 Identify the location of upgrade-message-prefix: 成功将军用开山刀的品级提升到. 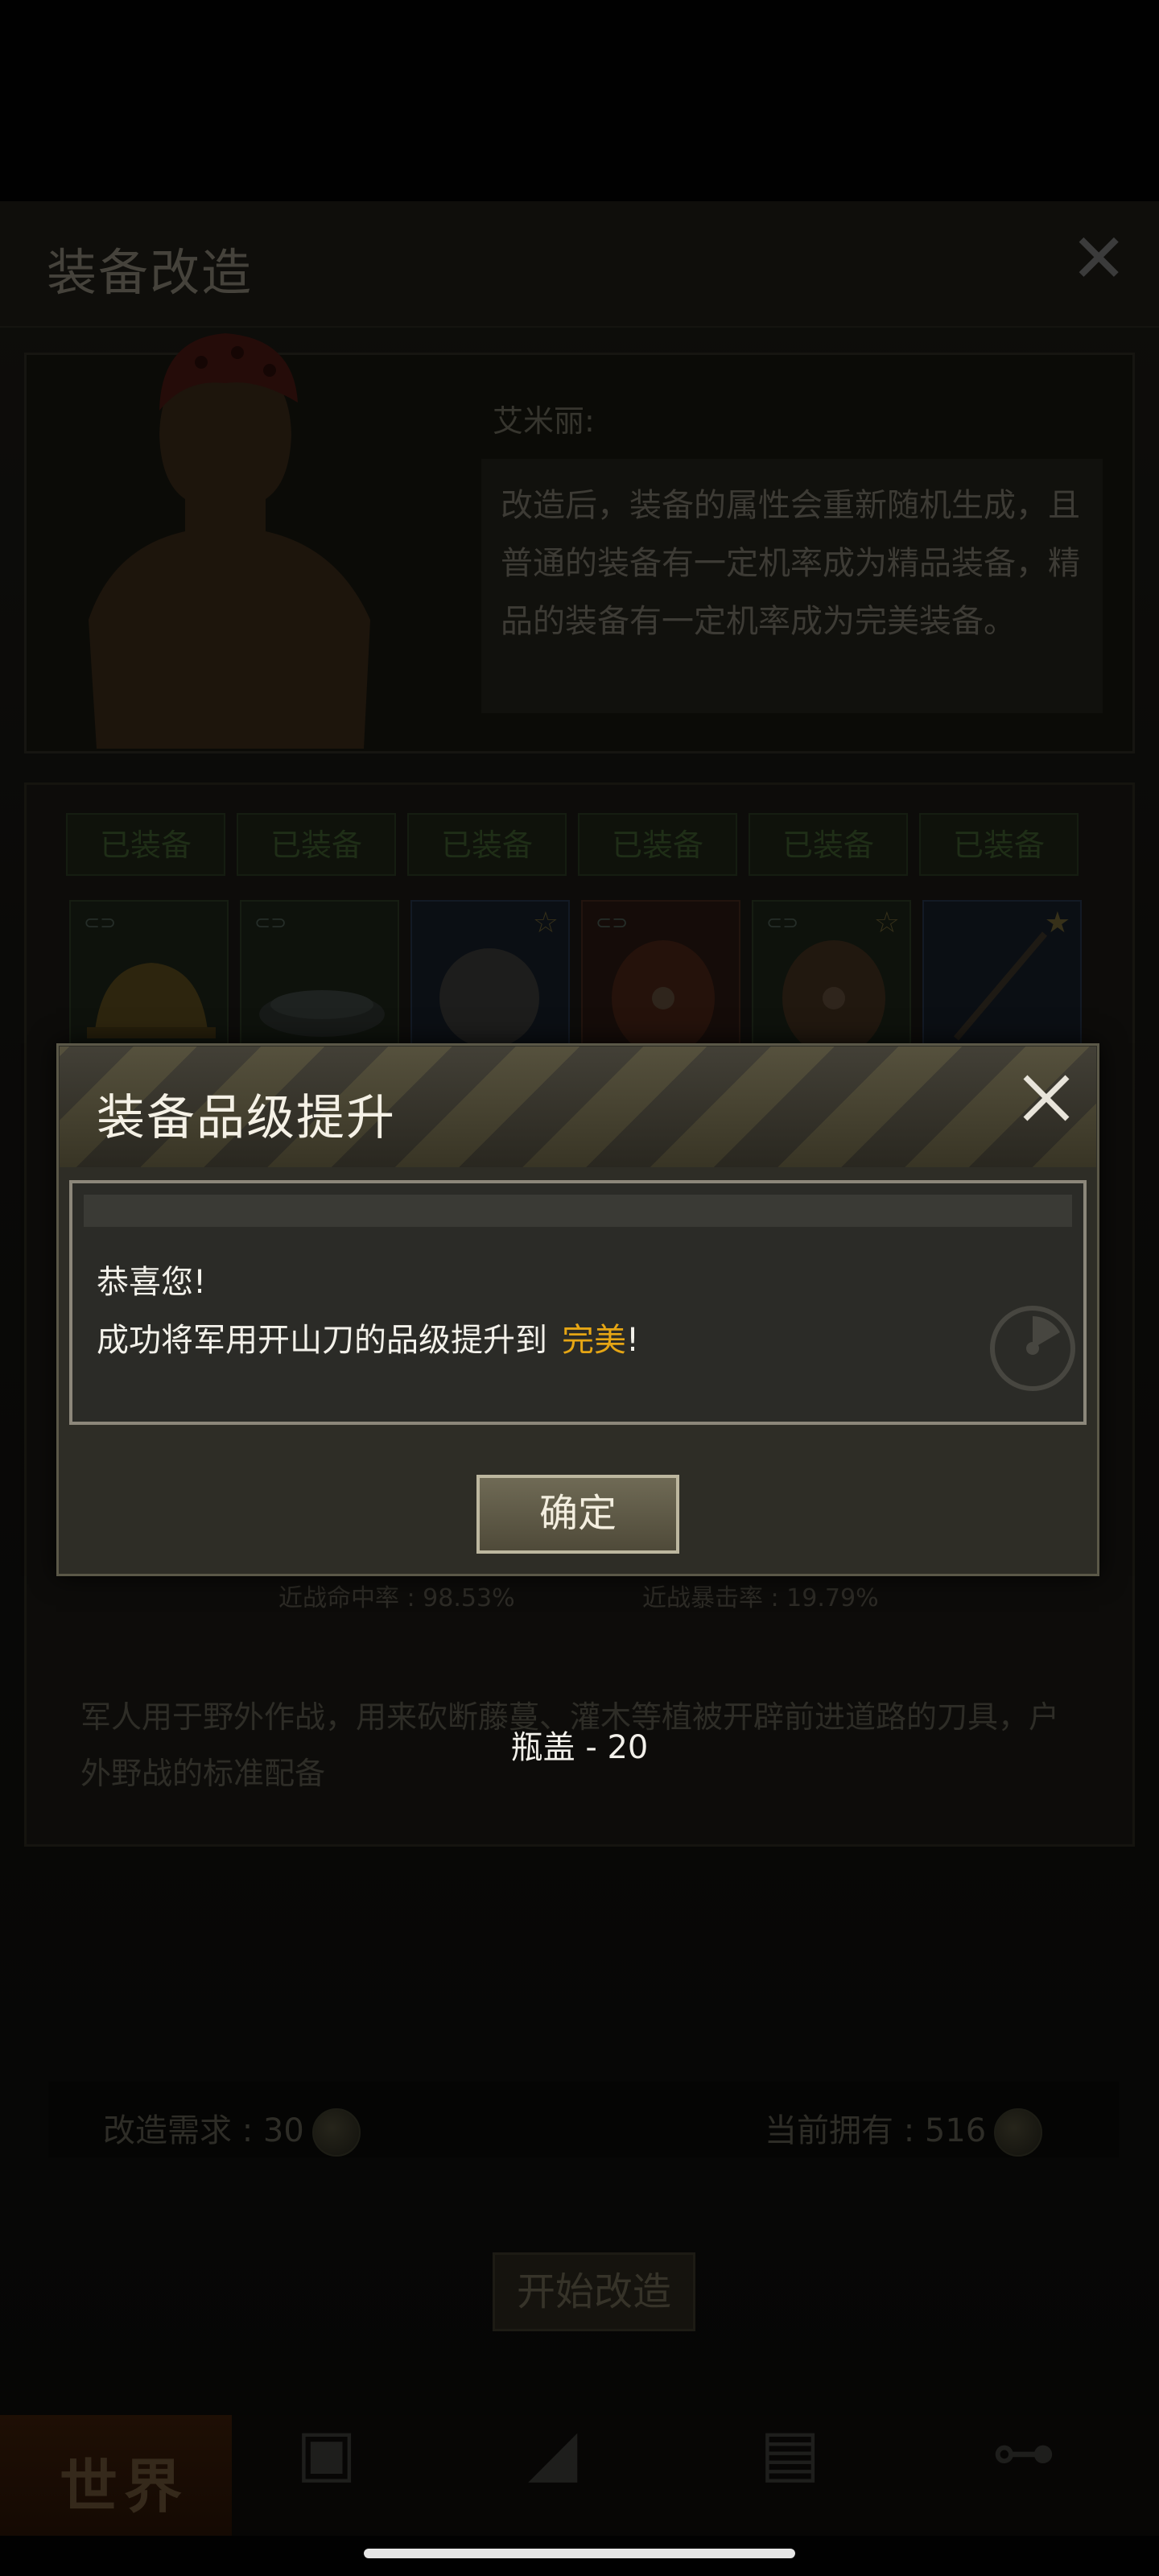
(322, 1340).